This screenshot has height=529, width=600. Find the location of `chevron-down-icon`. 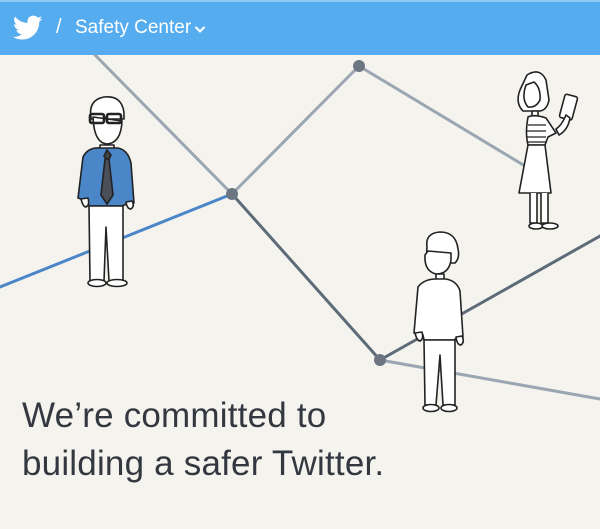

chevron-down-icon is located at coordinates (200, 29).